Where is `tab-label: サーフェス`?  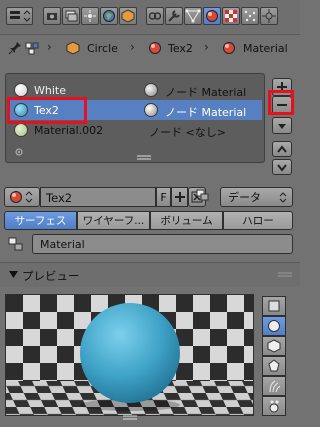
tab-label: サーフェス is located at coordinates (40, 221).